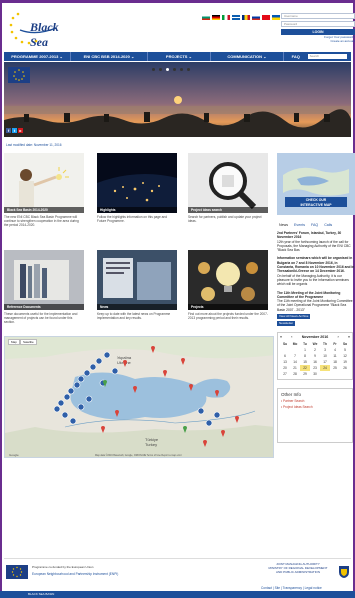  What do you see at coordinates (296, 56) in the screenshot?
I see `nav-item-faq: FAQ` at bounding box center [296, 56].